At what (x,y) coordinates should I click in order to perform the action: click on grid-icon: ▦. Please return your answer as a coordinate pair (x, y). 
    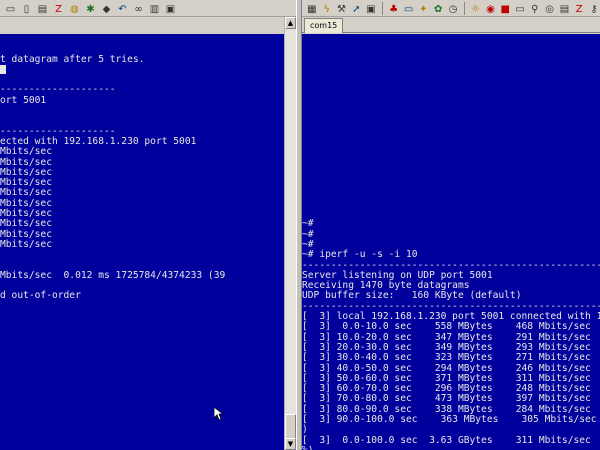
    Looking at the image, I should click on (312, 8).